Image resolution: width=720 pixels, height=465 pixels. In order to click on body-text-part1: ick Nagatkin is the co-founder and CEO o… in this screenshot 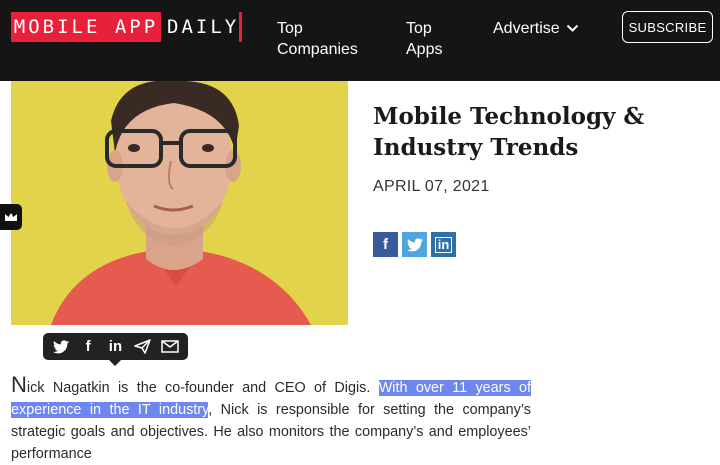, I will do `click(202, 388)`.